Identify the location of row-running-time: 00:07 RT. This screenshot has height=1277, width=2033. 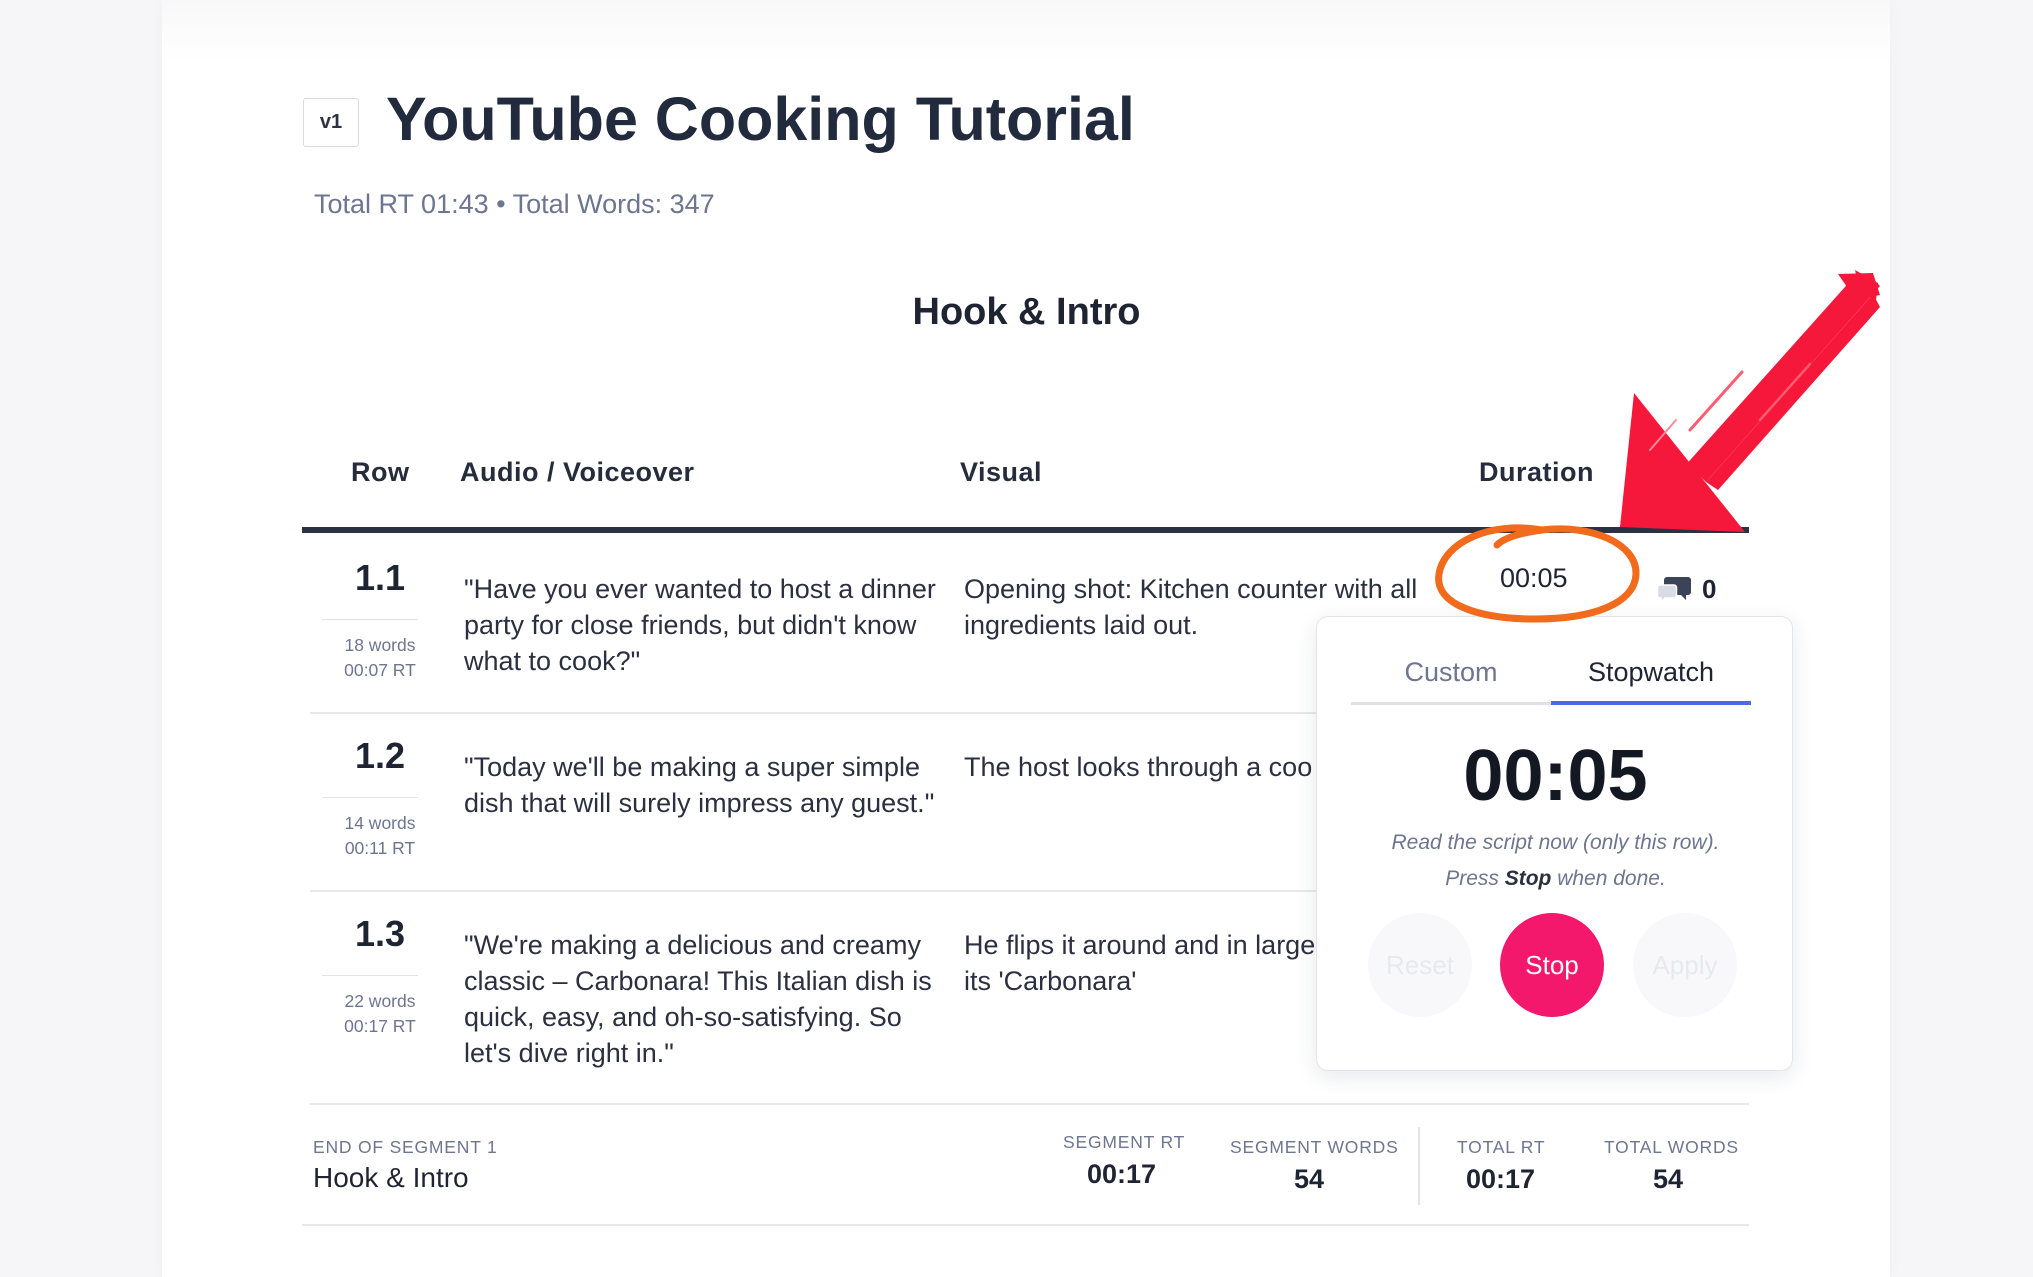
(380, 670).